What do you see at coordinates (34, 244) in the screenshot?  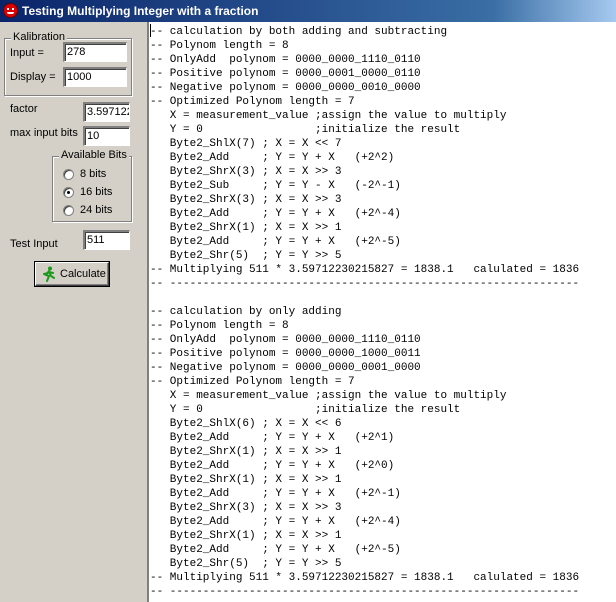 I see `test-input-label: Test Input` at bounding box center [34, 244].